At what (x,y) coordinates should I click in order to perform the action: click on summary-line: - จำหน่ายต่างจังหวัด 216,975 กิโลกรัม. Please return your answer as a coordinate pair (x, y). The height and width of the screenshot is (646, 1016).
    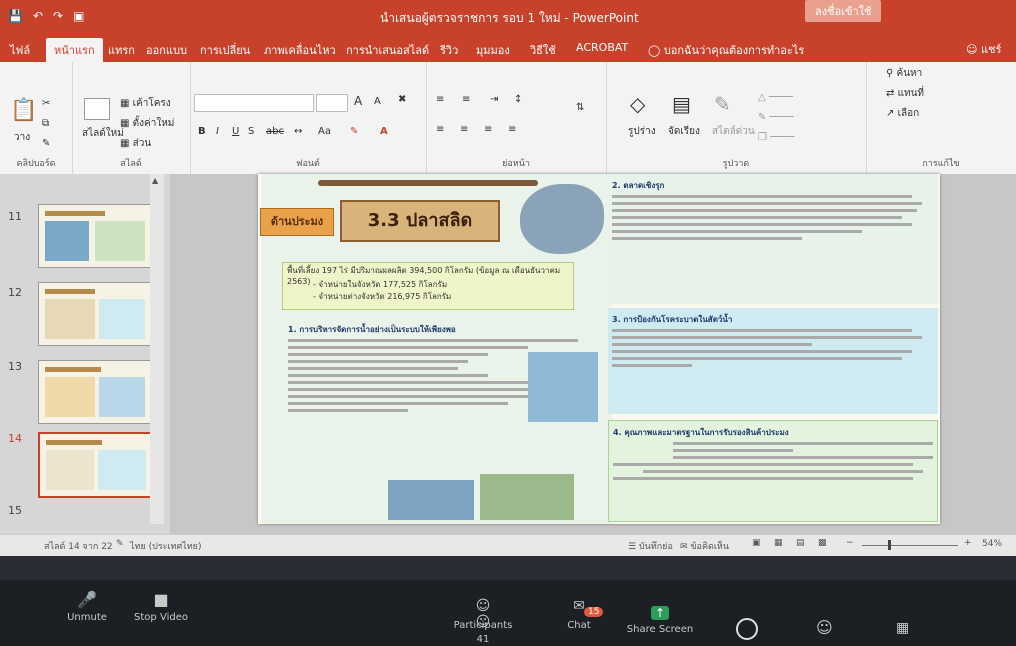
    Looking at the image, I should click on (382, 296).